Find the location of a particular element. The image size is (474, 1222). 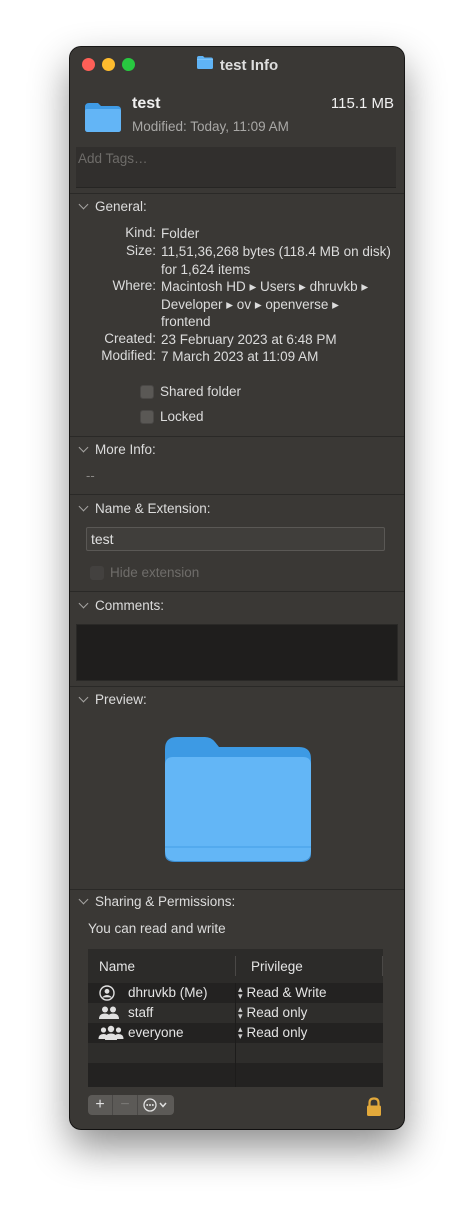

row-name: everyone is located at coordinates (156, 1032).